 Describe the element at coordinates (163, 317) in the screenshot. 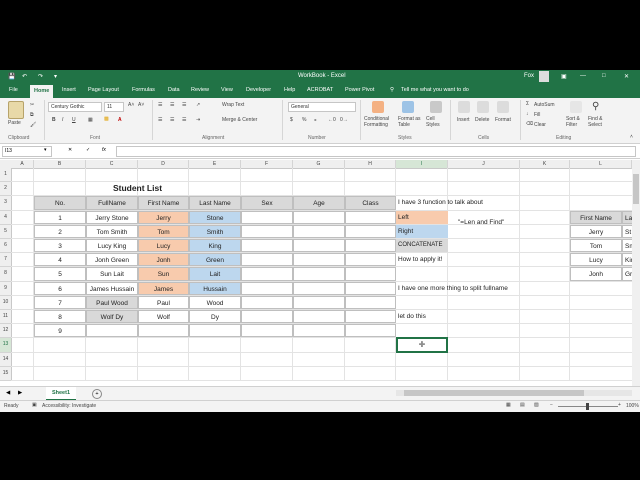

I see `table-cell-firstname: Wolf` at that location.